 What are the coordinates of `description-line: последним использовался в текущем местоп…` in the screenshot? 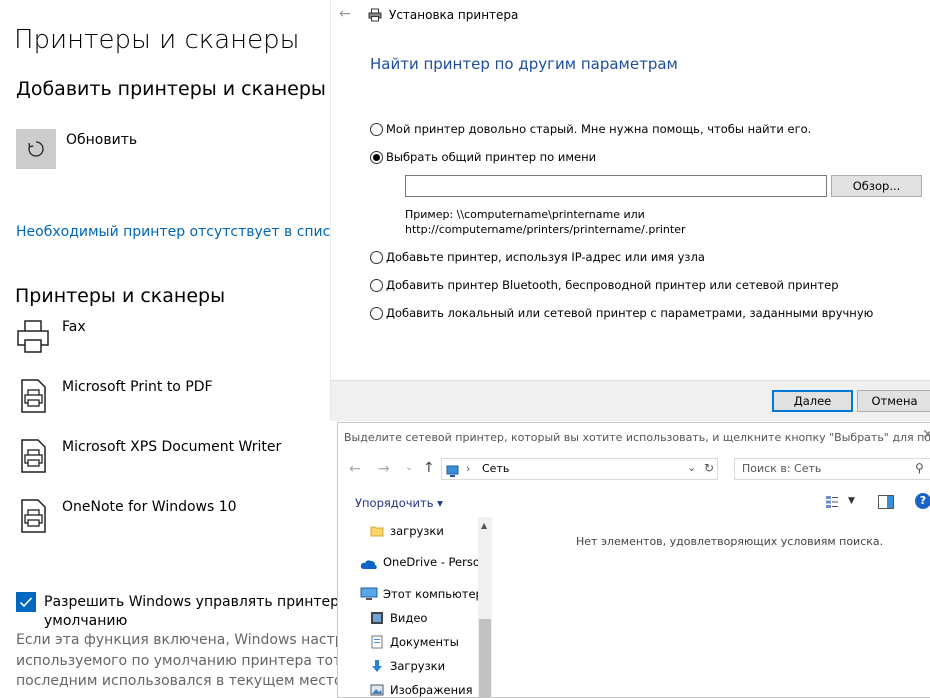 It's located at (203, 681).